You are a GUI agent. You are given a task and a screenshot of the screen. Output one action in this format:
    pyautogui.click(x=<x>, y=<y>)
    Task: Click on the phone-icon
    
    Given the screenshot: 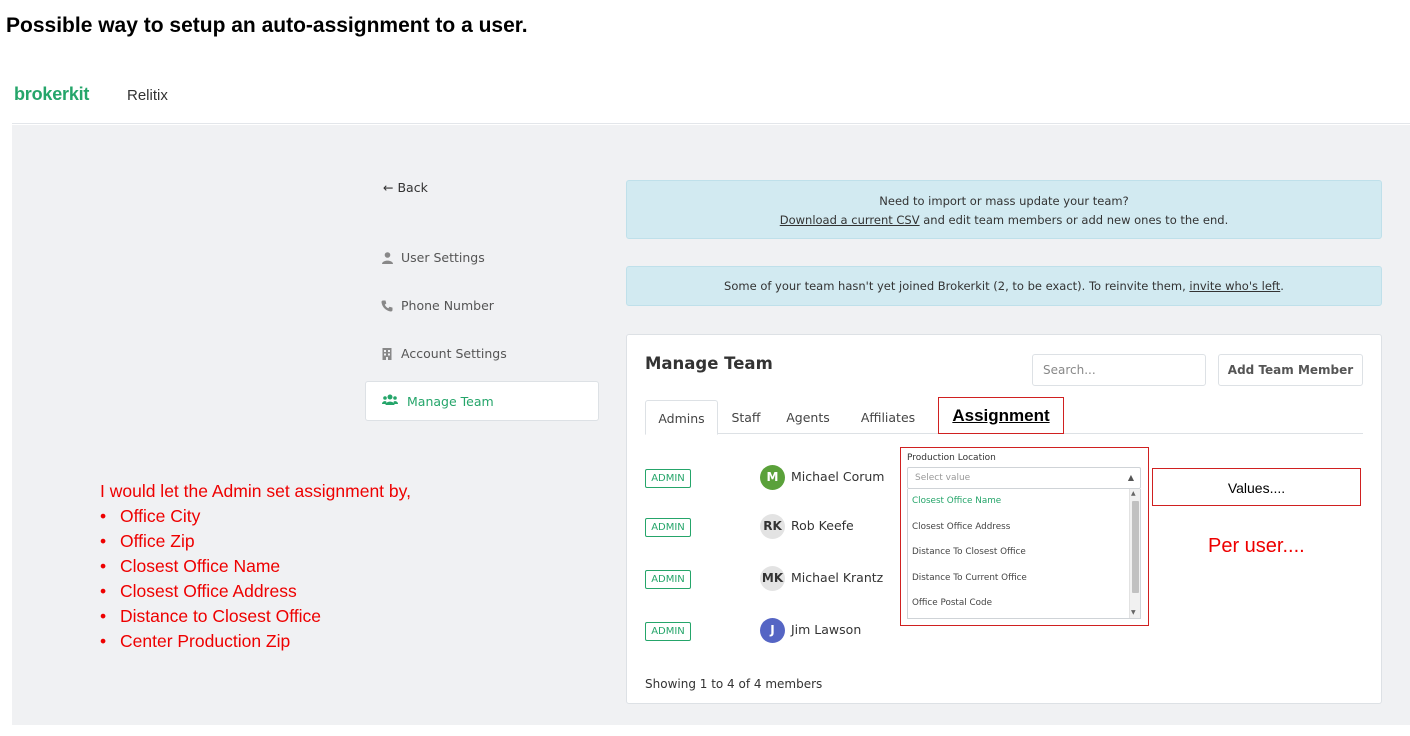 What is the action you would take?
    pyautogui.click(x=387, y=306)
    